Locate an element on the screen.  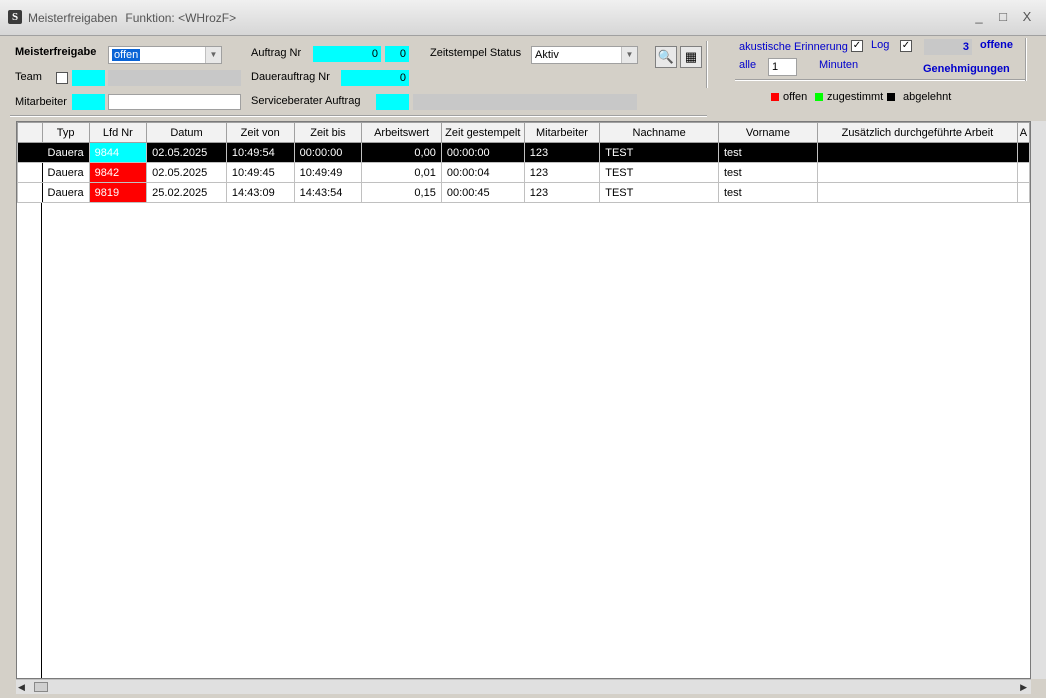
open-approvals-count: 3 is located at coordinates (948, 47).